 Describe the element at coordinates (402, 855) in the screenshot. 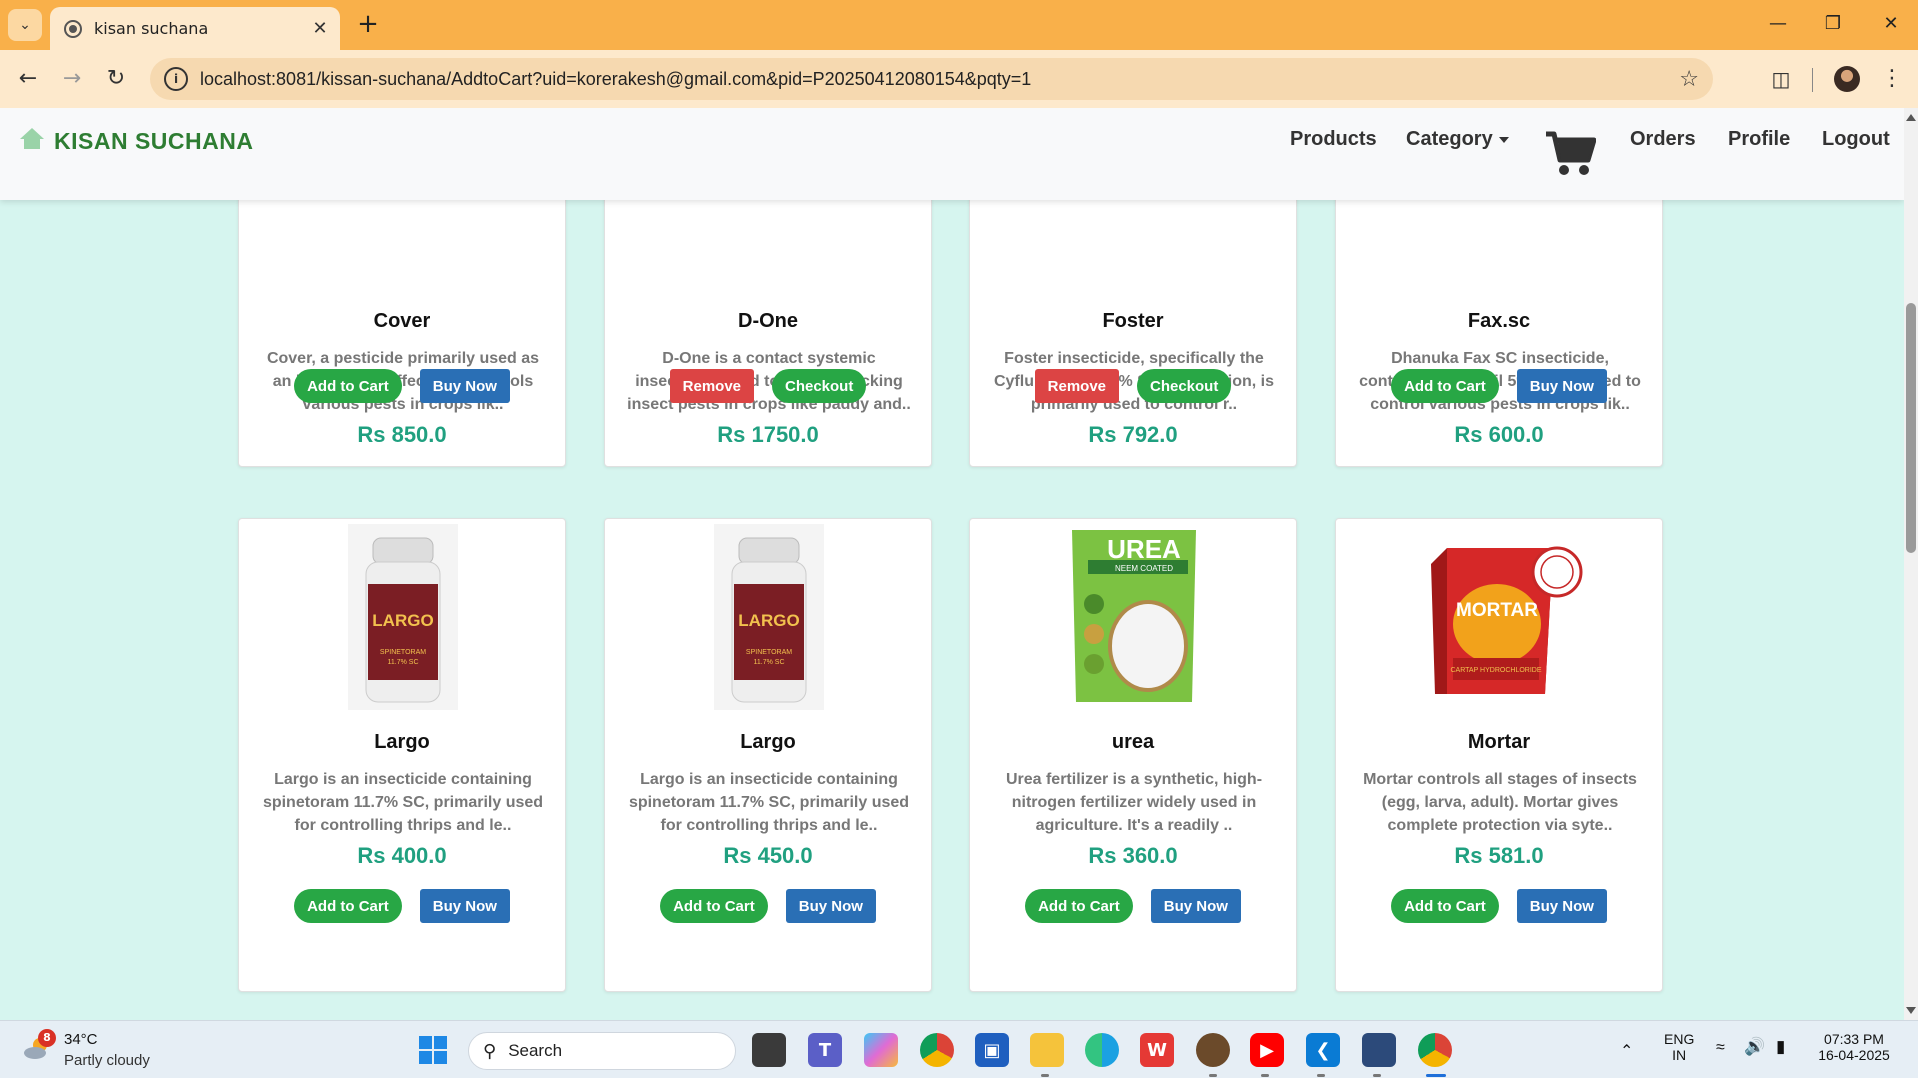

I see `product-price: Rs 400.0` at that location.